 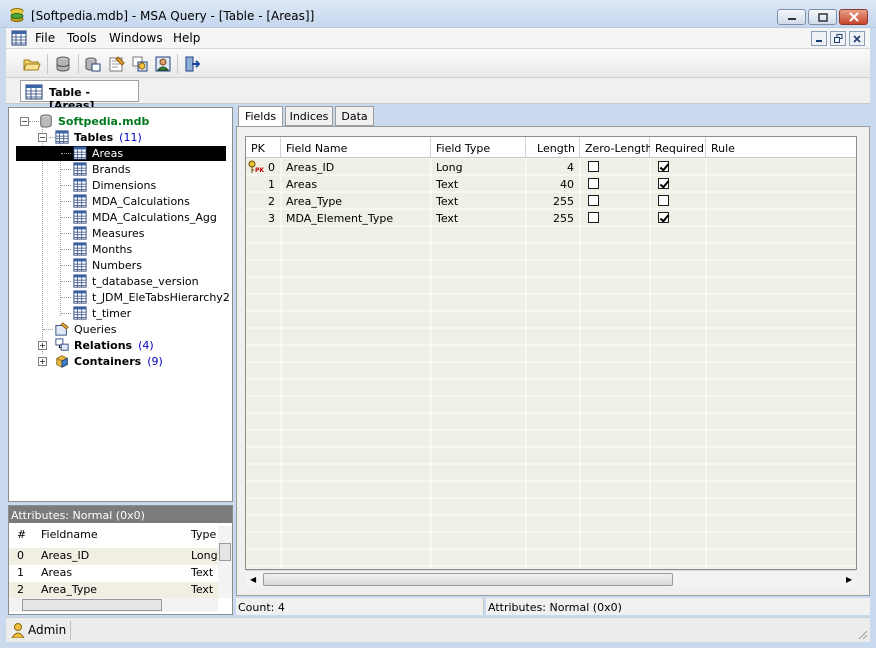 I want to click on close-button, so click(x=853, y=17).